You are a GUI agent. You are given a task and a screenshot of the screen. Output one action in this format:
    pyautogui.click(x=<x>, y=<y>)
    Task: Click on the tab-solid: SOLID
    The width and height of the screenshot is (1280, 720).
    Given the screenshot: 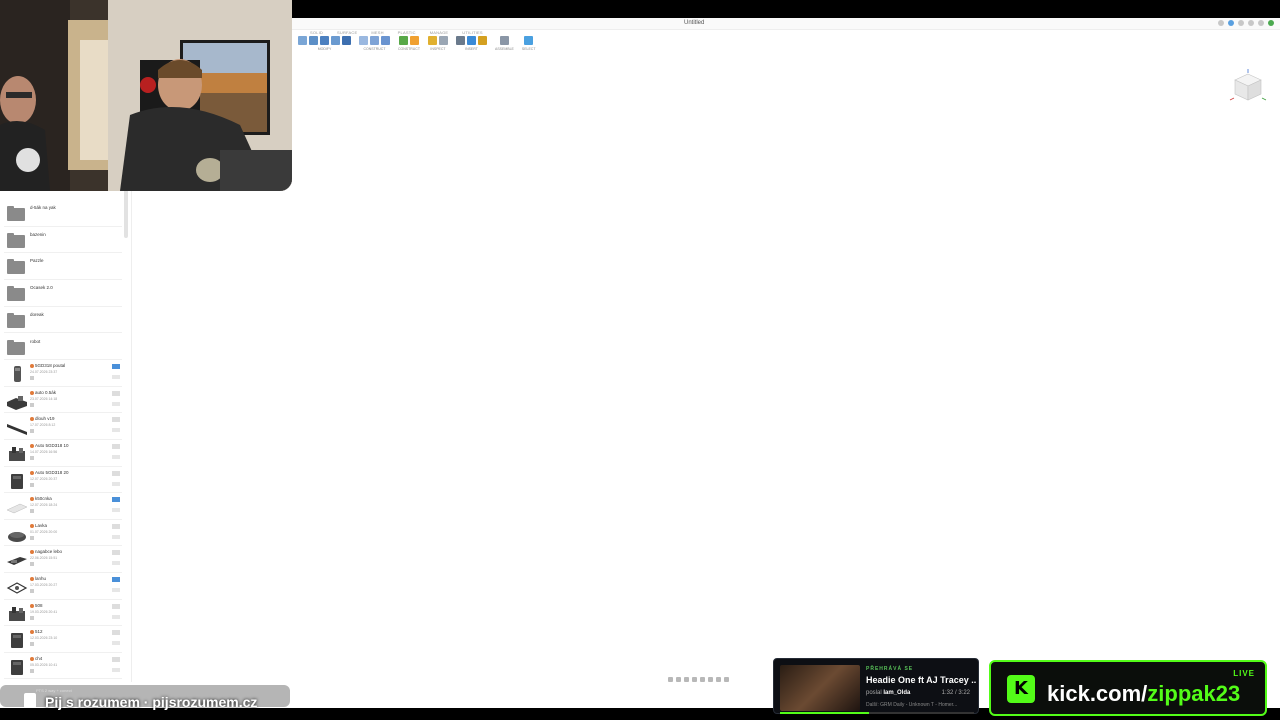 What is the action you would take?
    pyautogui.click(x=316, y=32)
    